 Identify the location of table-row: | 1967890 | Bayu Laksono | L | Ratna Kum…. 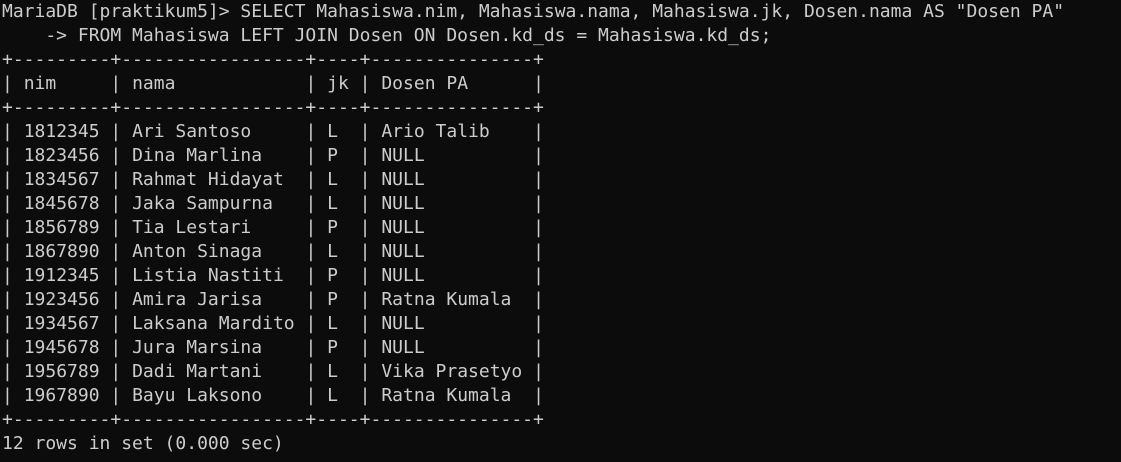
(273, 395).